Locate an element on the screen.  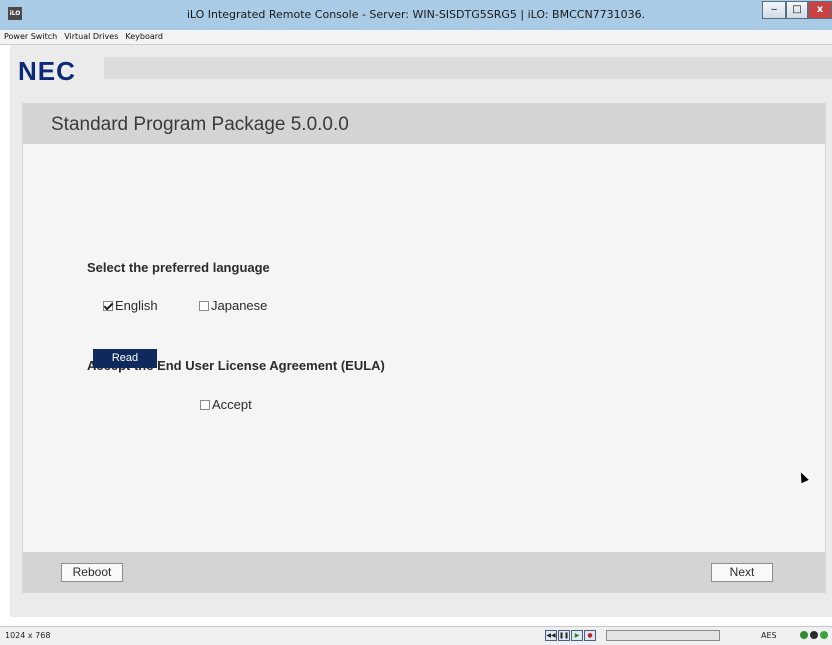
header-banner is located at coordinates (468, 68).